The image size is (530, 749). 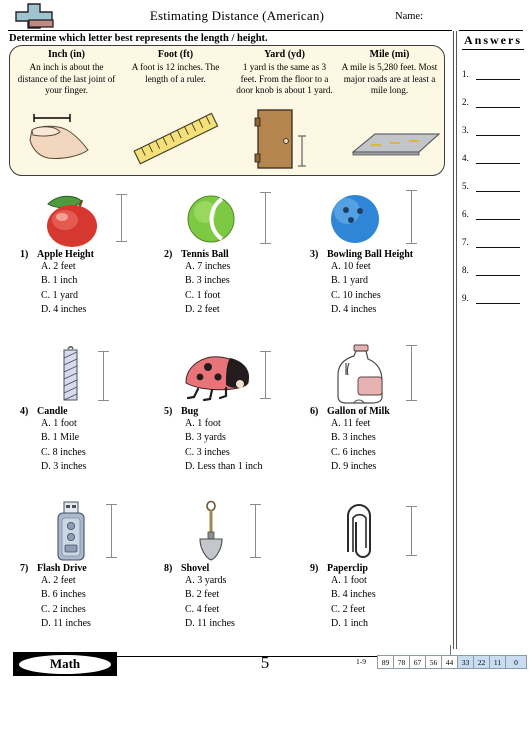 I want to click on answer-row: 8., so click(x=493, y=272).